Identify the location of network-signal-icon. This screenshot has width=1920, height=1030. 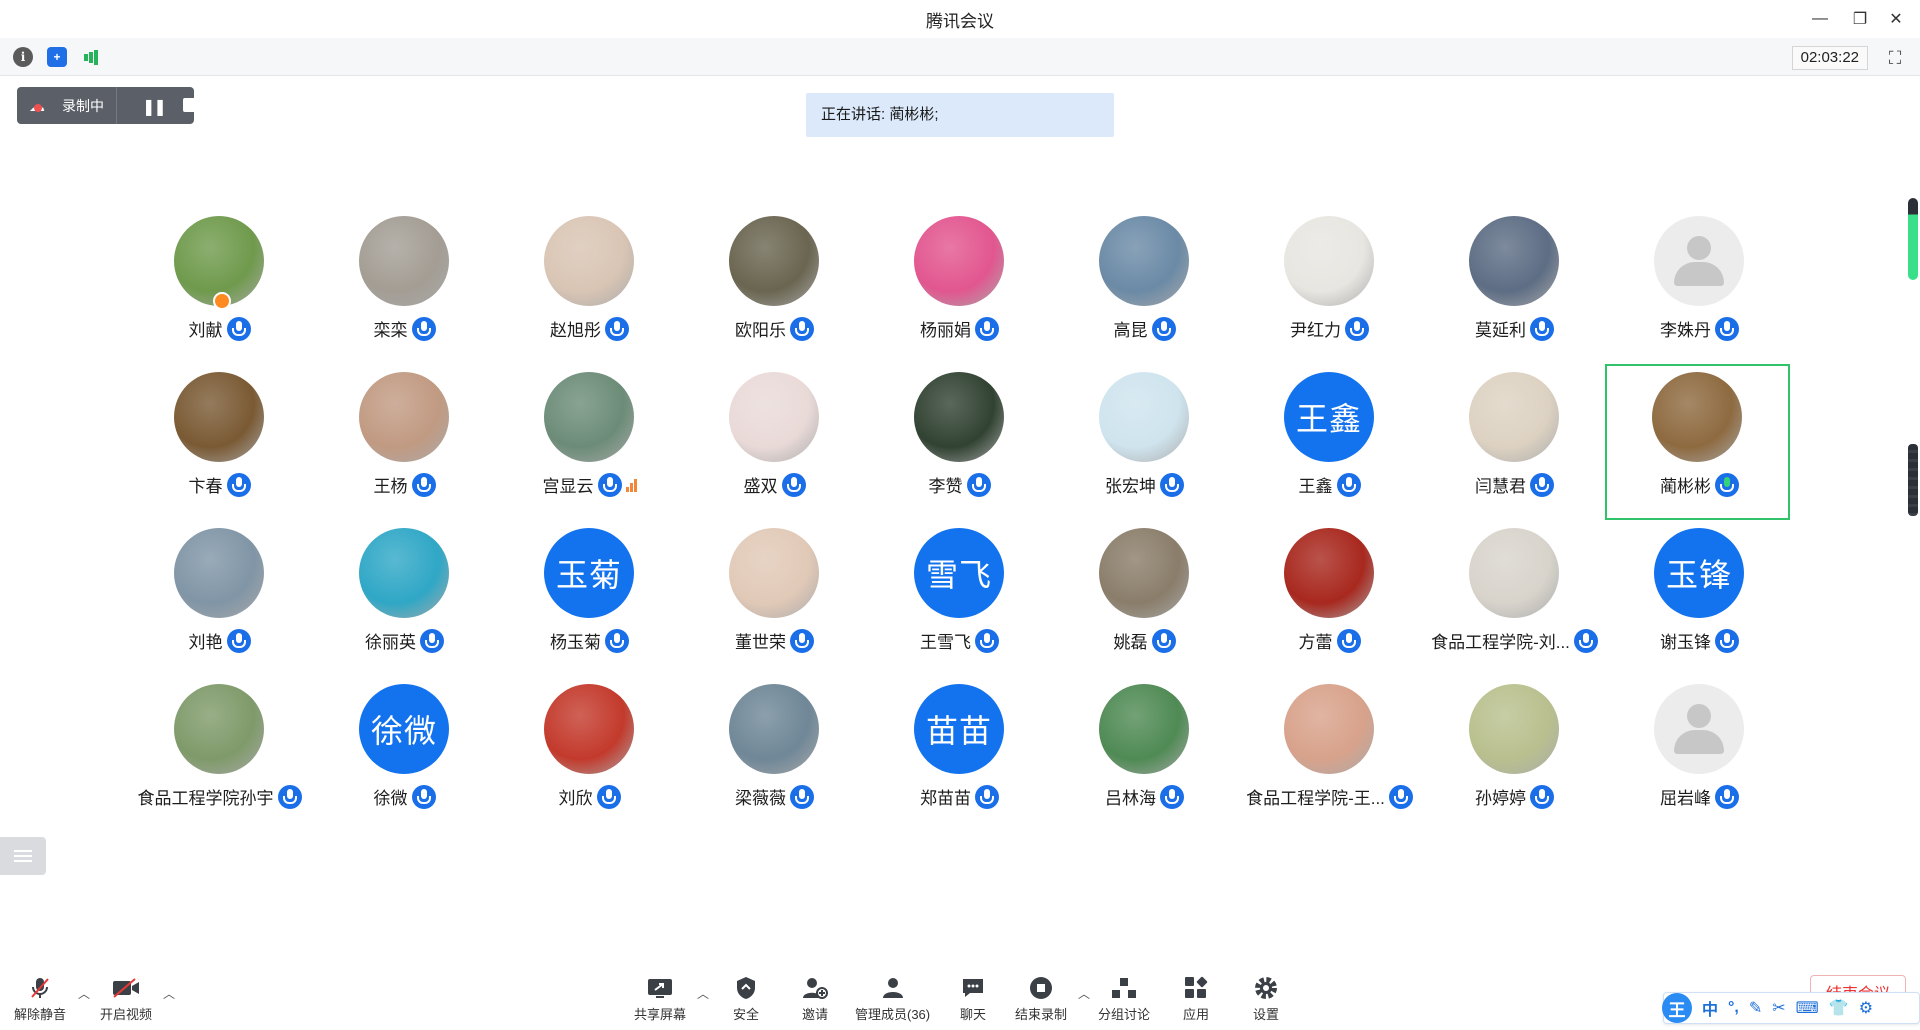
(91, 57).